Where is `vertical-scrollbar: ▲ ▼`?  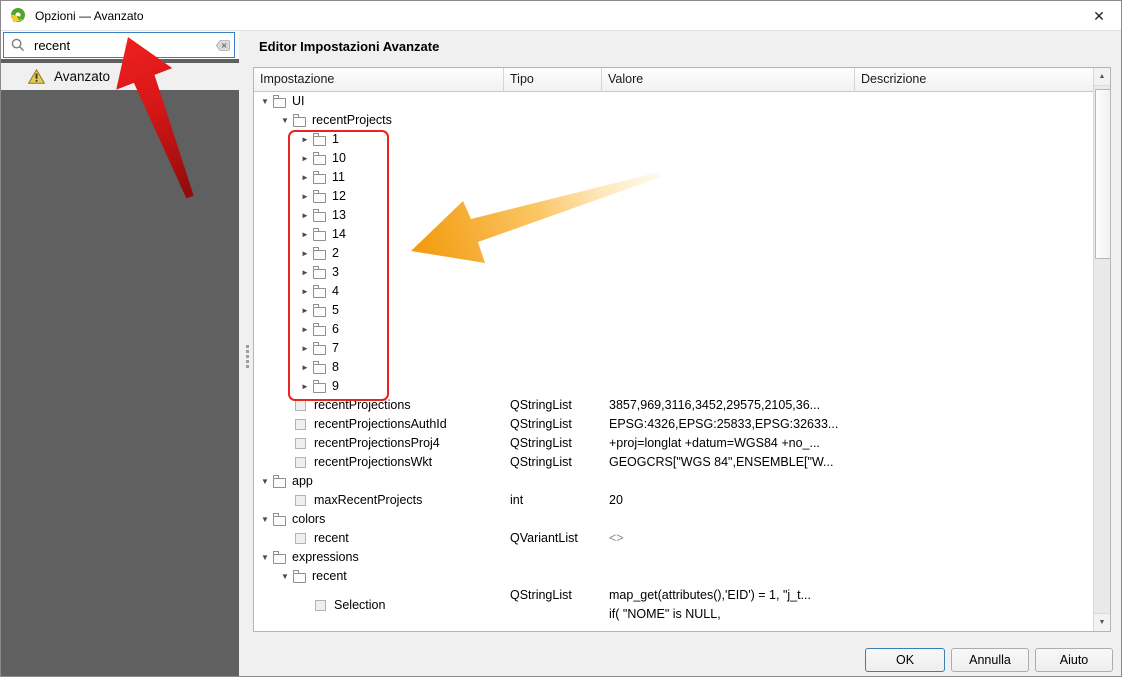 vertical-scrollbar: ▲ ▼ is located at coordinates (1102, 349).